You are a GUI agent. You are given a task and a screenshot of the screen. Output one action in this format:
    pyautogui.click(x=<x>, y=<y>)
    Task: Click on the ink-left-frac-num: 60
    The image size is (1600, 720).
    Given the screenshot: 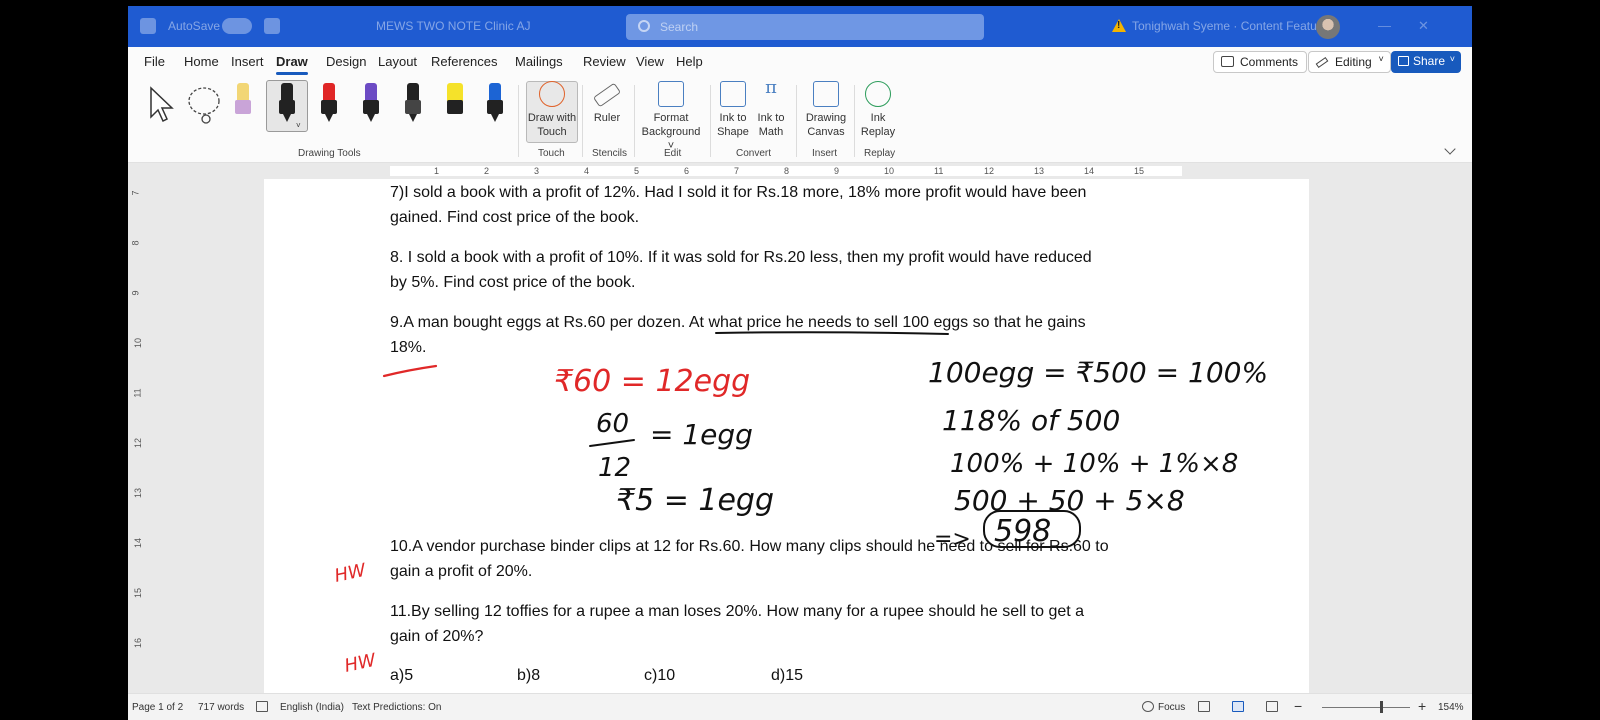 What is the action you would take?
    pyautogui.click(x=612, y=424)
    